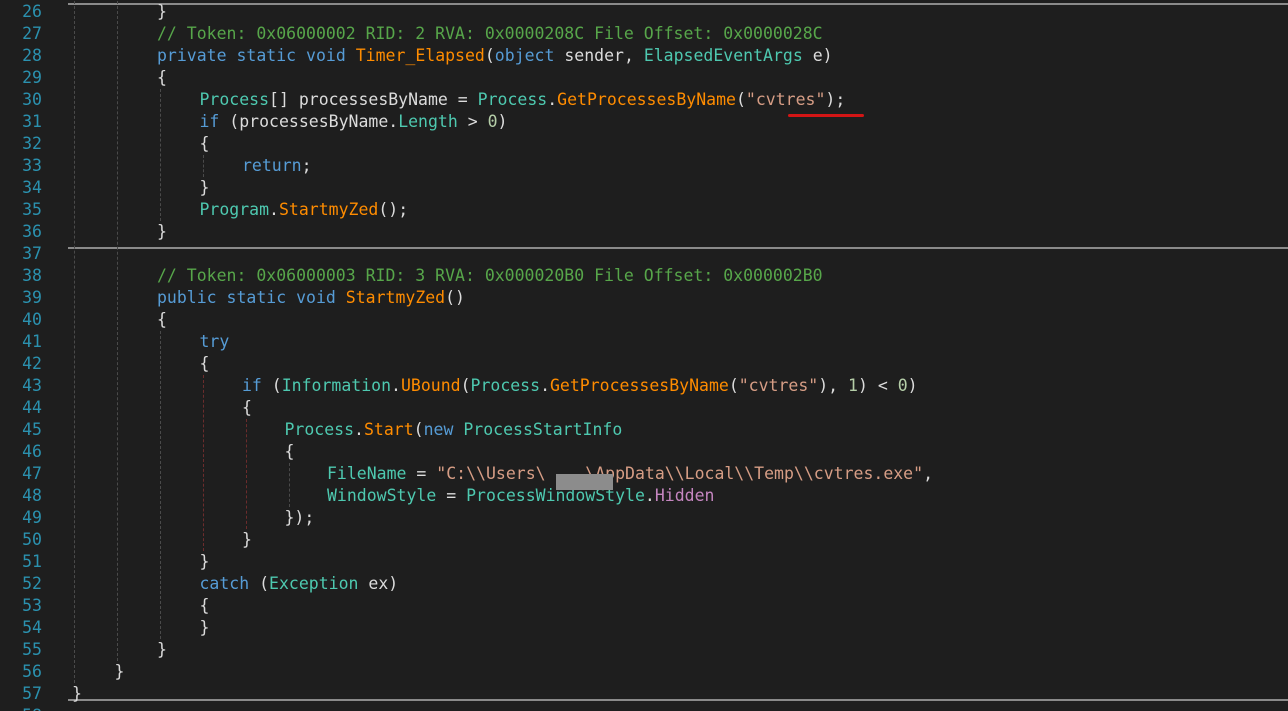 Image resolution: width=1288 pixels, height=711 pixels. What do you see at coordinates (853, 385) in the screenshot?
I see `code-token: 1` at bounding box center [853, 385].